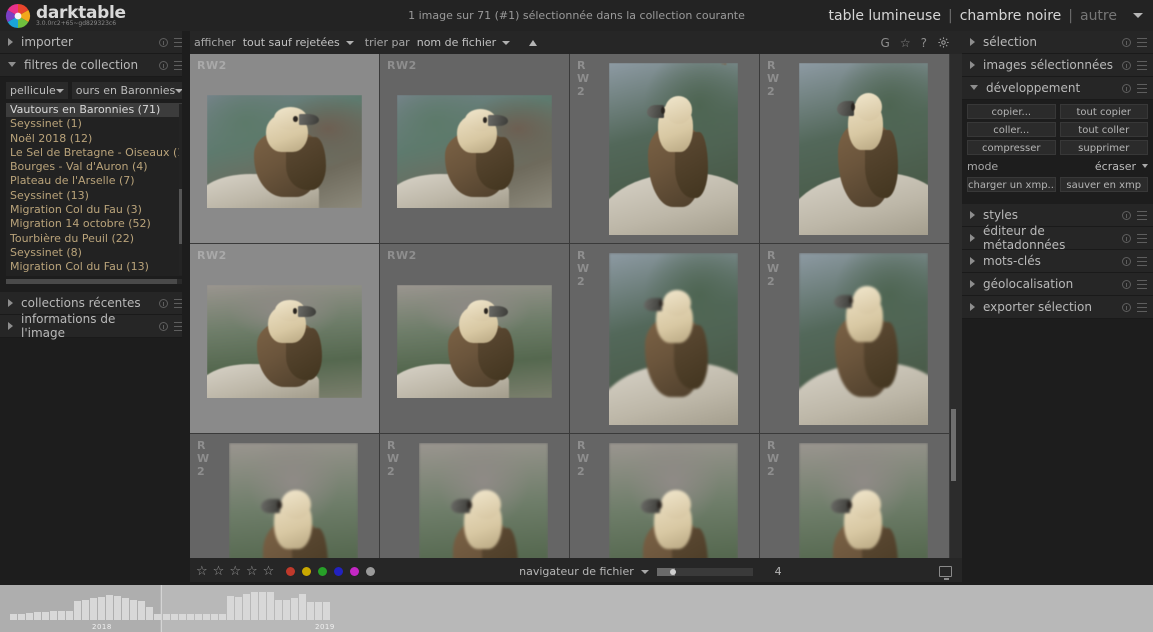 This screenshot has height=632, width=1153. What do you see at coordinates (1103, 129) in the screenshot?
I see `tout-coller-button: tout coller` at bounding box center [1103, 129].